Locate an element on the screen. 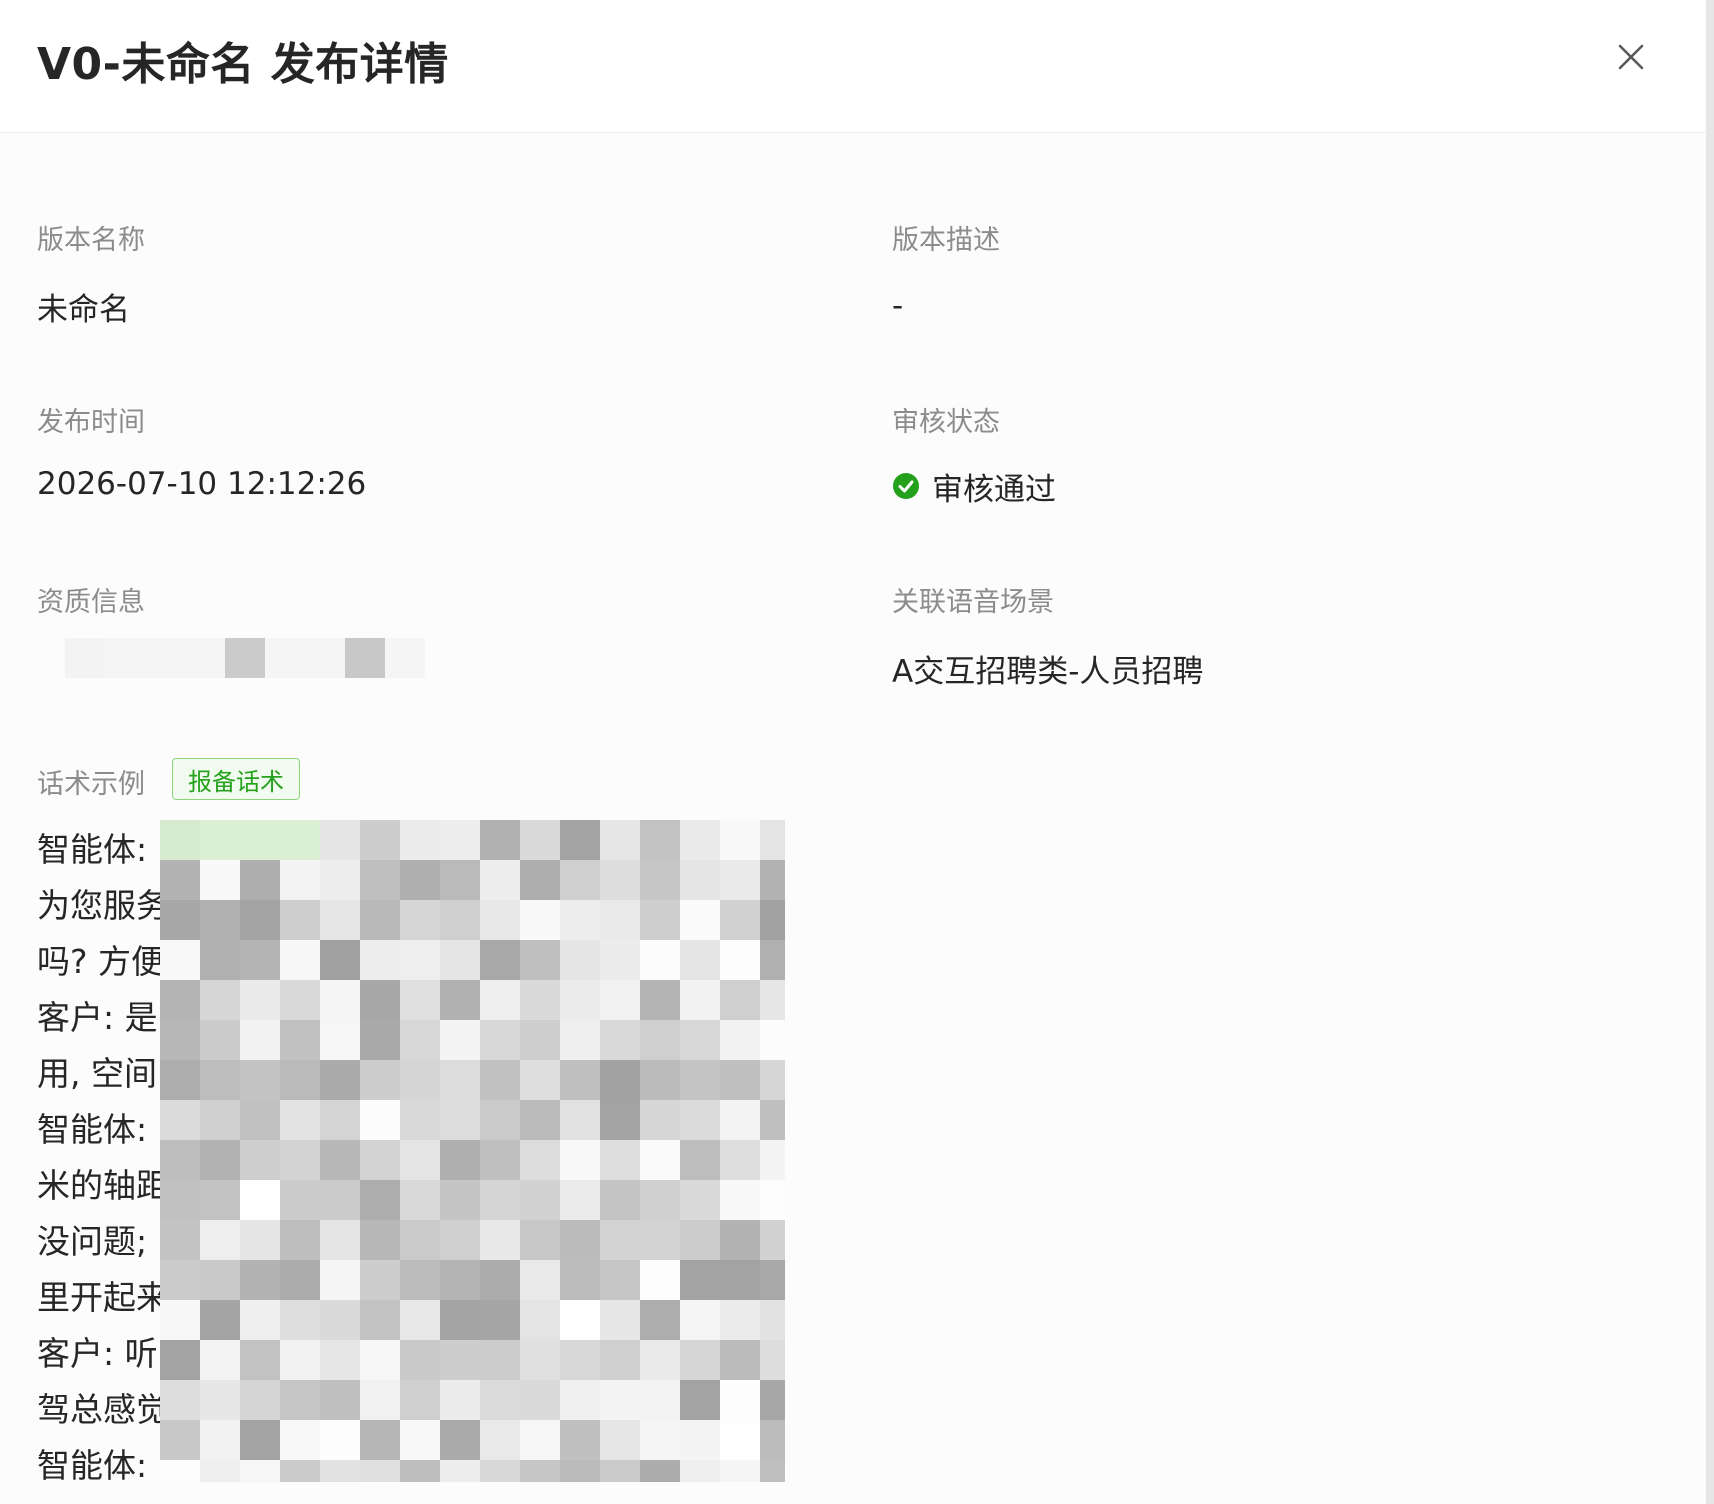  qualification-label: 资质信息 is located at coordinates (91, 602).